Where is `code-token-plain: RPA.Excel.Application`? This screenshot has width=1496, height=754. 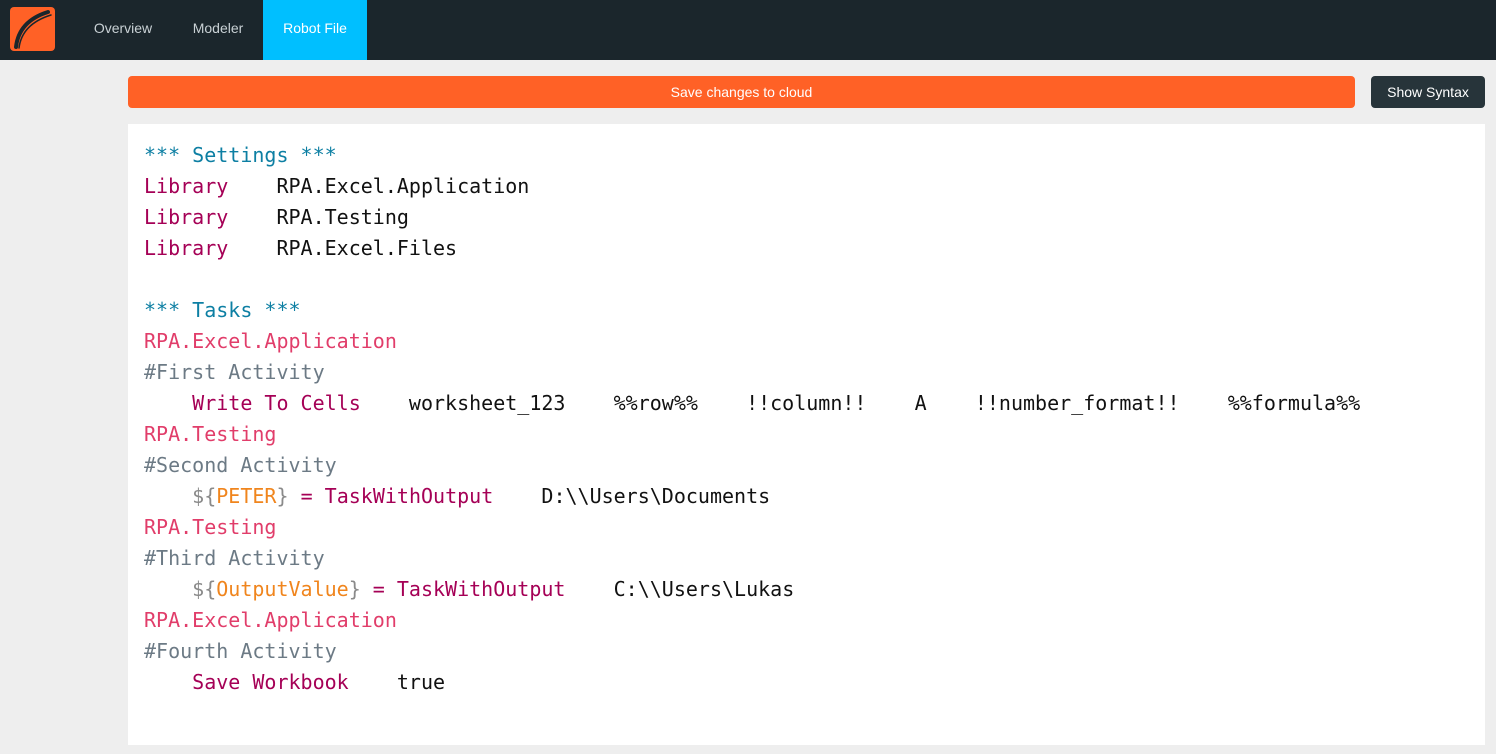 code-token-plain: RPA.Excel.Application is located at coordinates (379, 186).